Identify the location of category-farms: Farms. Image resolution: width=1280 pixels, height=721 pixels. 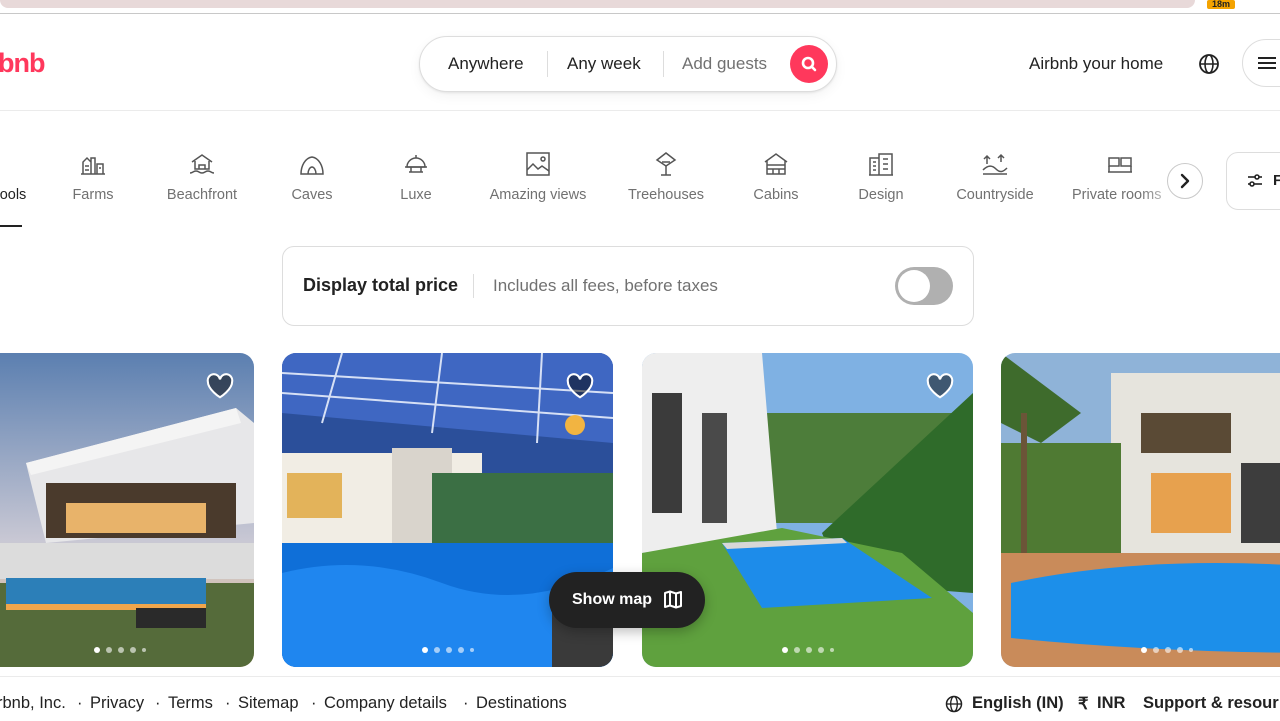
(93, 176).